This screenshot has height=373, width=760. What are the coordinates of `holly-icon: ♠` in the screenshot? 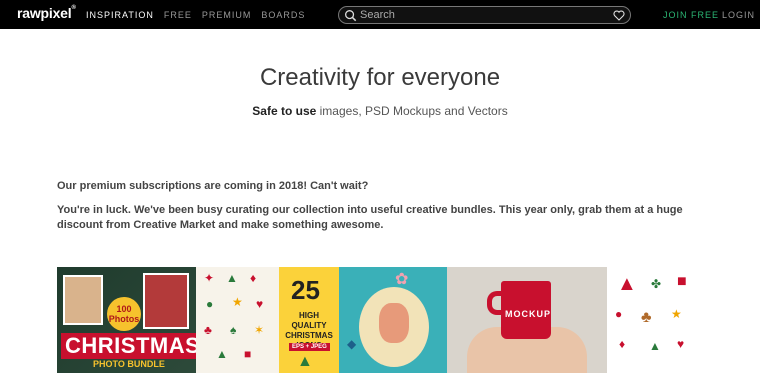 It's located at (233, 330).